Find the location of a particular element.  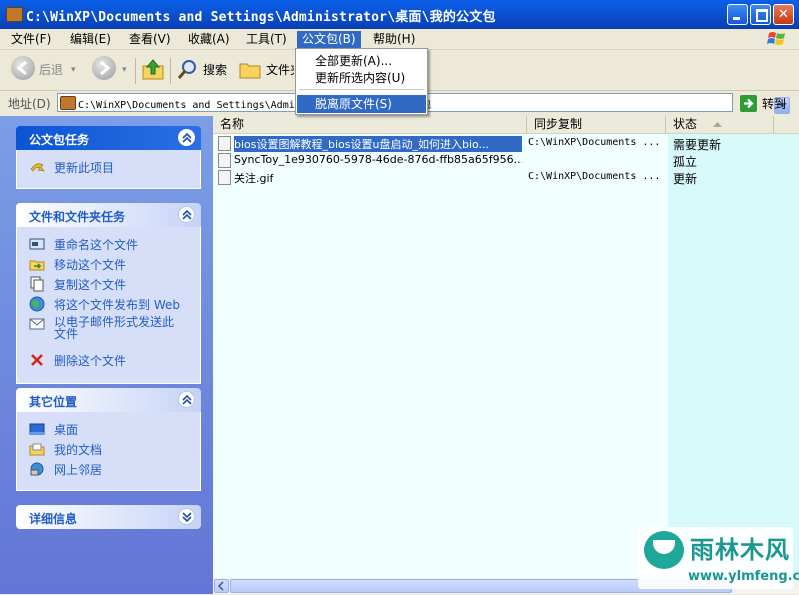

file-status: 孤立 is located at coordinates (685, 162).